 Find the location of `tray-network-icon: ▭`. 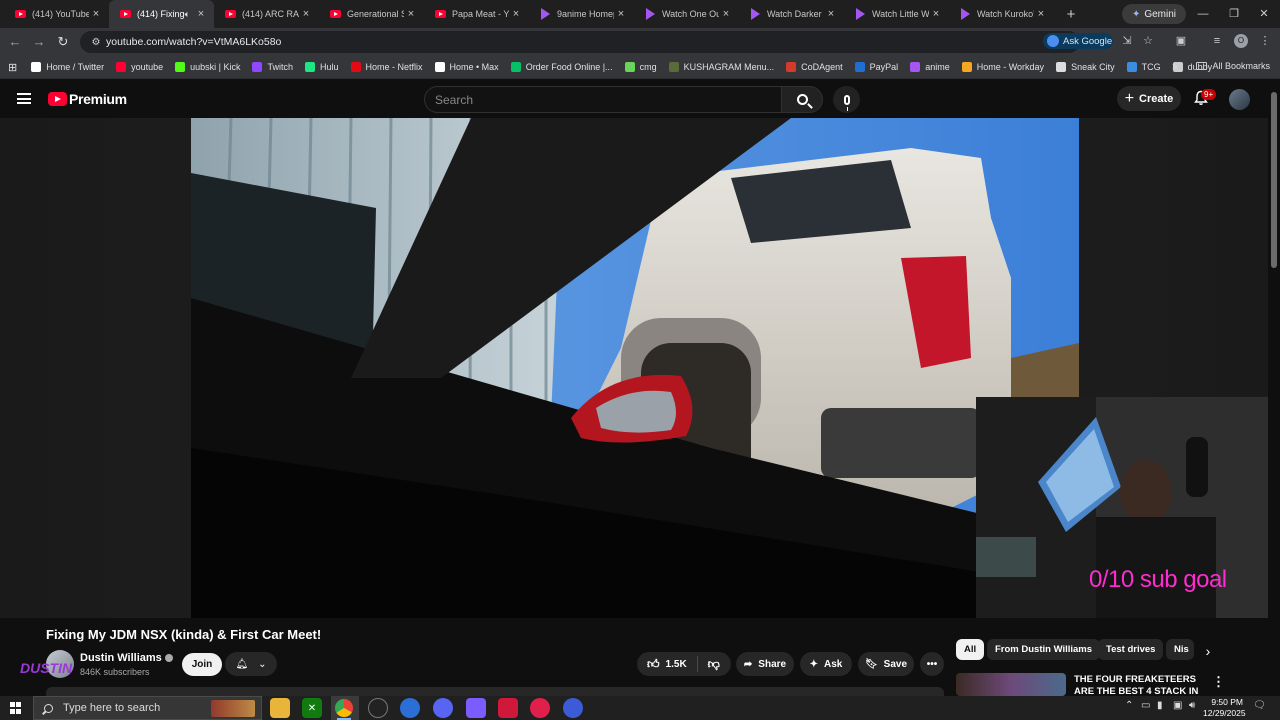

tray-network-icon: ▭ is located at coordinates (1145, 705).